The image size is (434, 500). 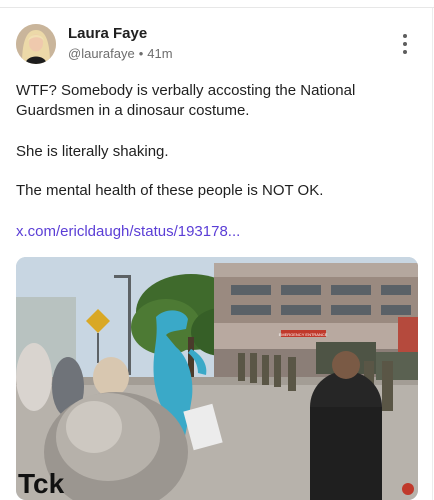 What do you see at coordinates (101, 53) in the screenshot?
I see `author-handle: @laurafaye` at bounding box center [101, 53].